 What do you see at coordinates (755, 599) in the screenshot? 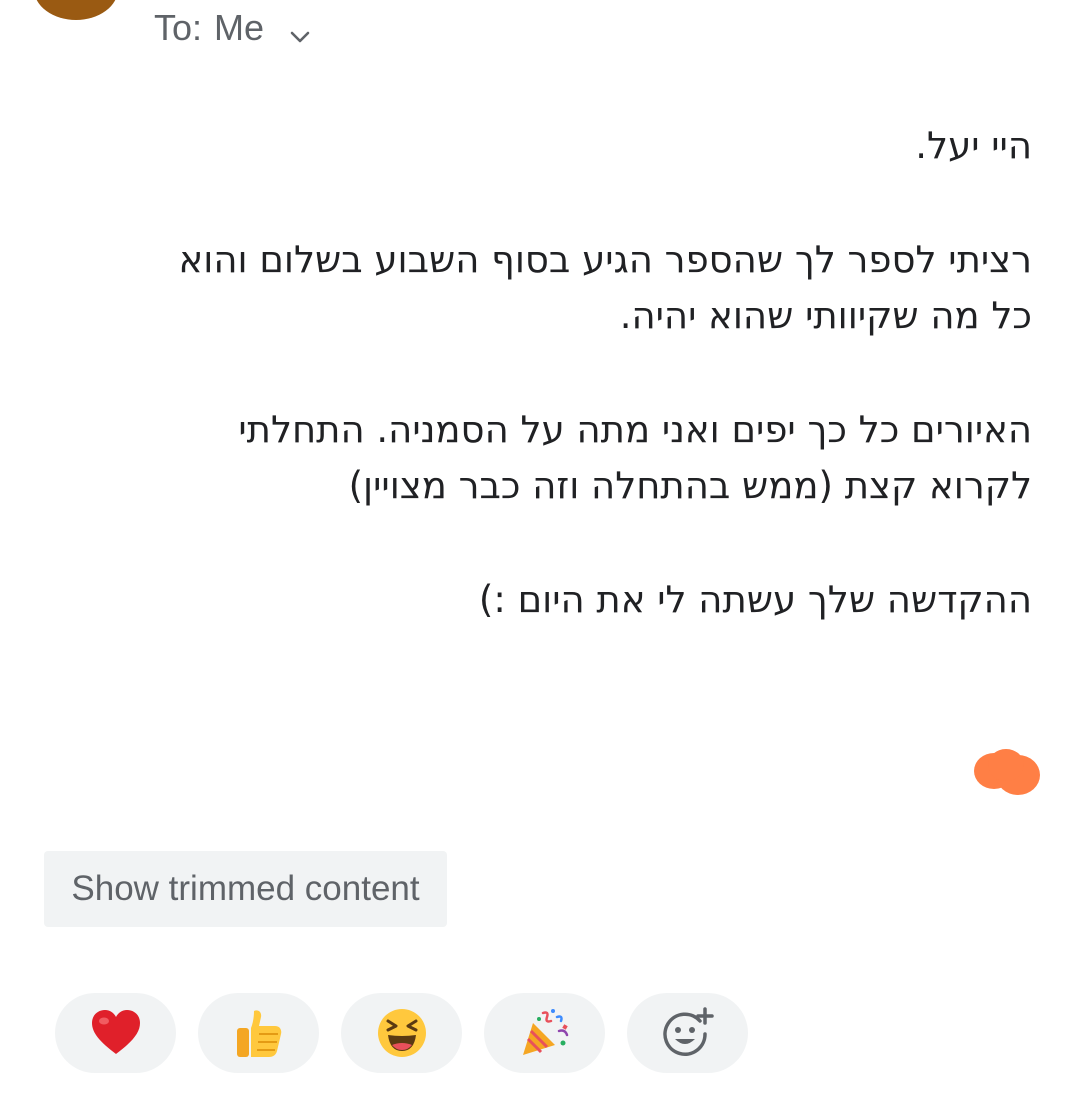
I see `body-line: ההקדשה שלך עשתה לי את היום :)` at bounding box center [755, 599].